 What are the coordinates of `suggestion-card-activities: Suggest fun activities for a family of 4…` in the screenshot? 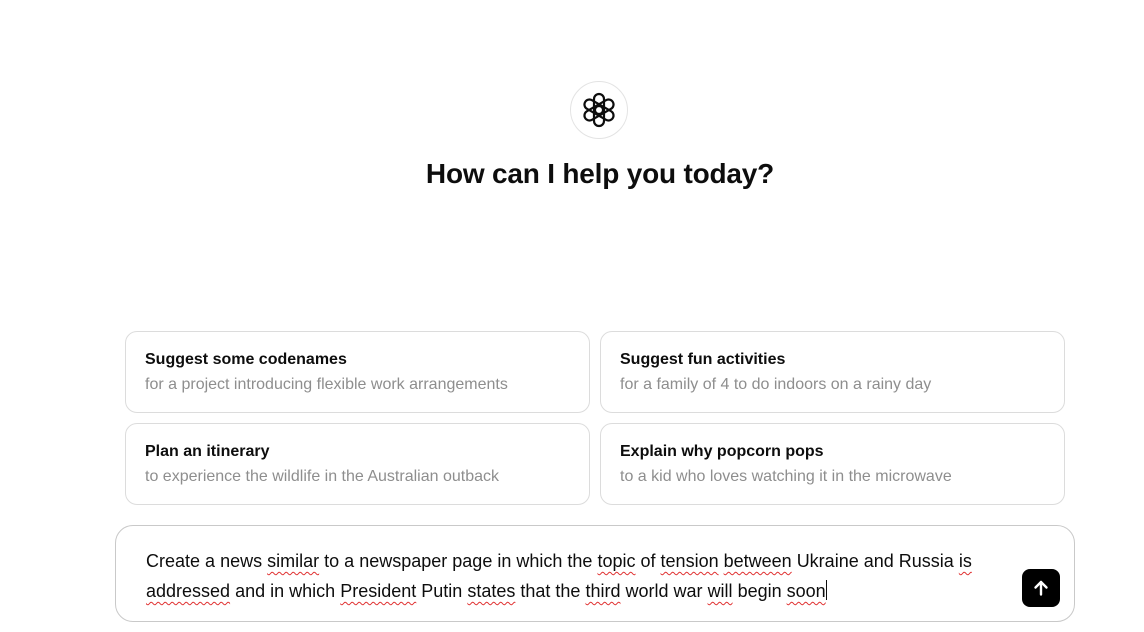 It's located at (832, 372).